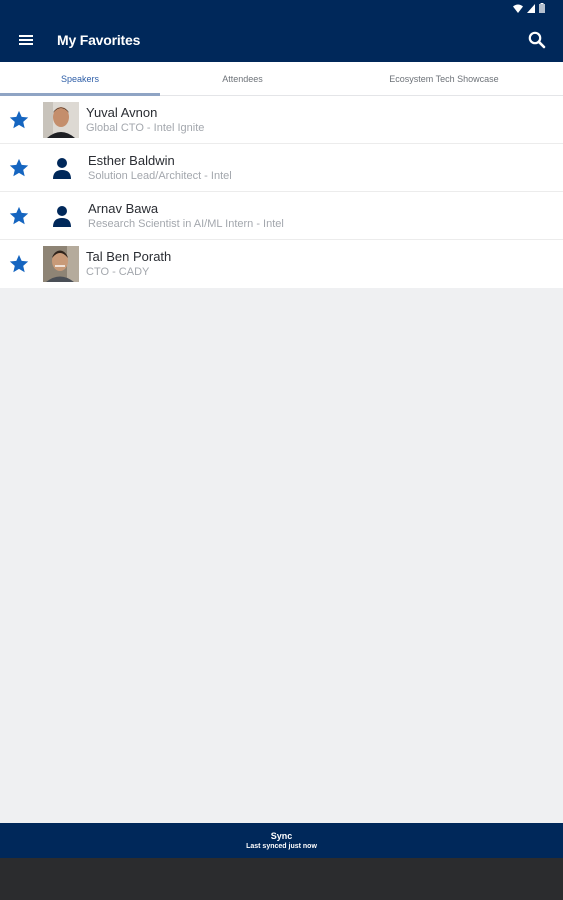 The width and height of the screenshot is (563, 900). What do you see at coordinates (131, 160) in the screenshot?
I see `speaker-name: Esther Baldwin` at bounding box center [131, 160].